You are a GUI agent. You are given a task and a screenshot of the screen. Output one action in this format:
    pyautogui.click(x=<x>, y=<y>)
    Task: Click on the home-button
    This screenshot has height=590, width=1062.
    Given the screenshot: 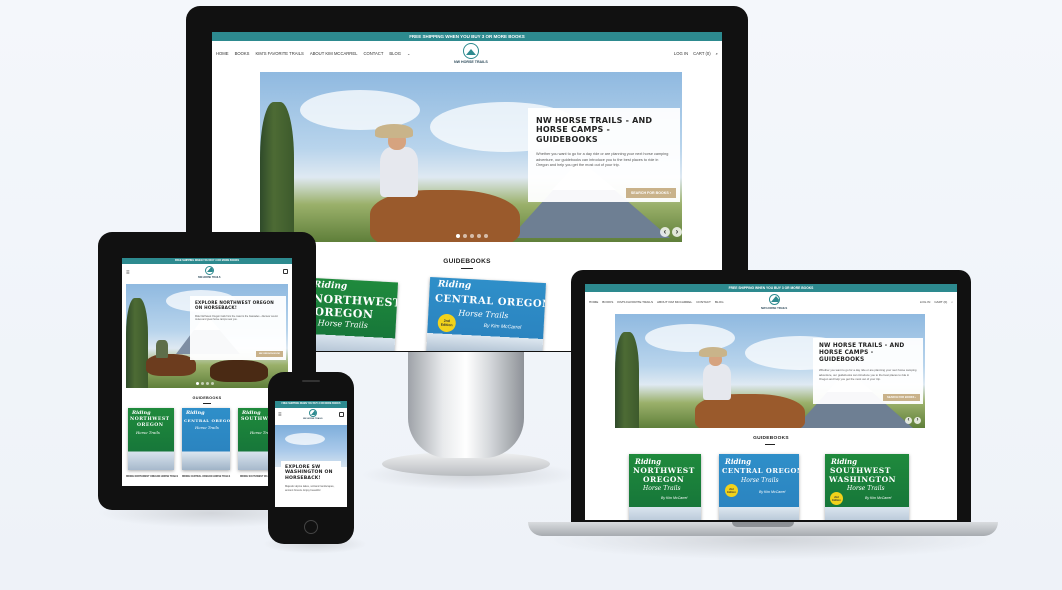 What is the action you would take?
    pyautogui.click(x=311, y=527)
    